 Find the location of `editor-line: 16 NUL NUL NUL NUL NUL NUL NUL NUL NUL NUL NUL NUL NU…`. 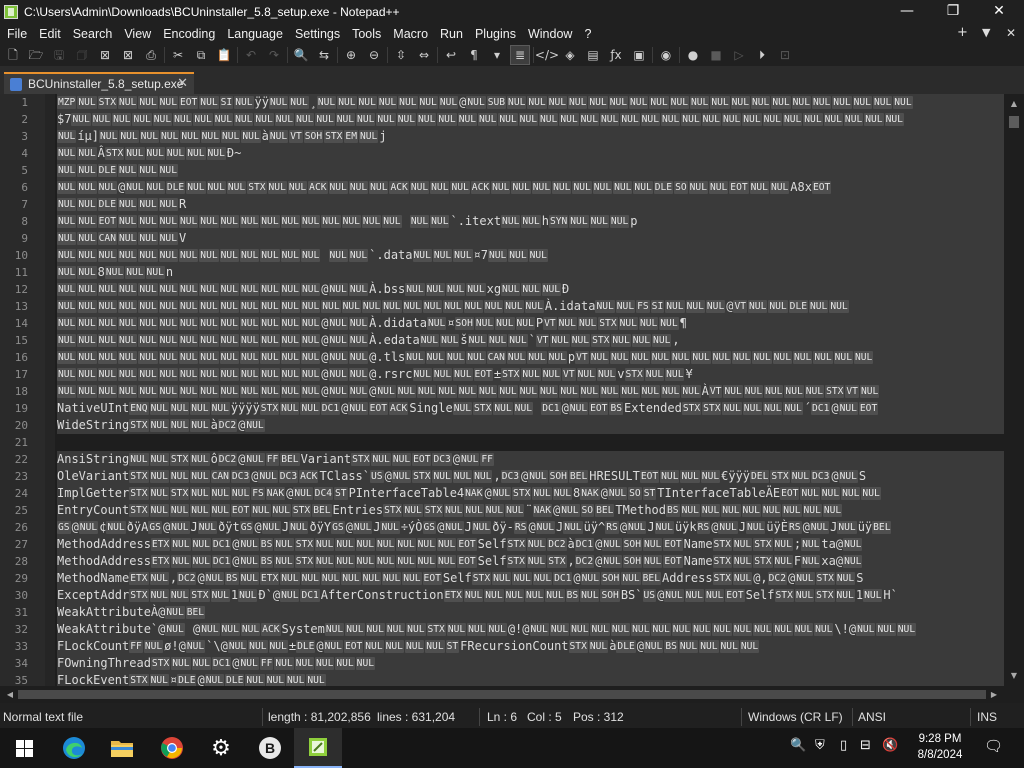

editor-line: 16 NUL NUL NUL NUL NUL NUL NUL NUL NUL NUL NUL NUL NU… is located at coordinates (502, 357).